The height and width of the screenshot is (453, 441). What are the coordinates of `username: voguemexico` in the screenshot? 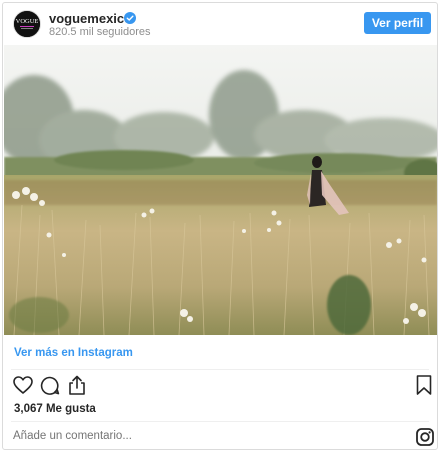 It's located at (90, 18).